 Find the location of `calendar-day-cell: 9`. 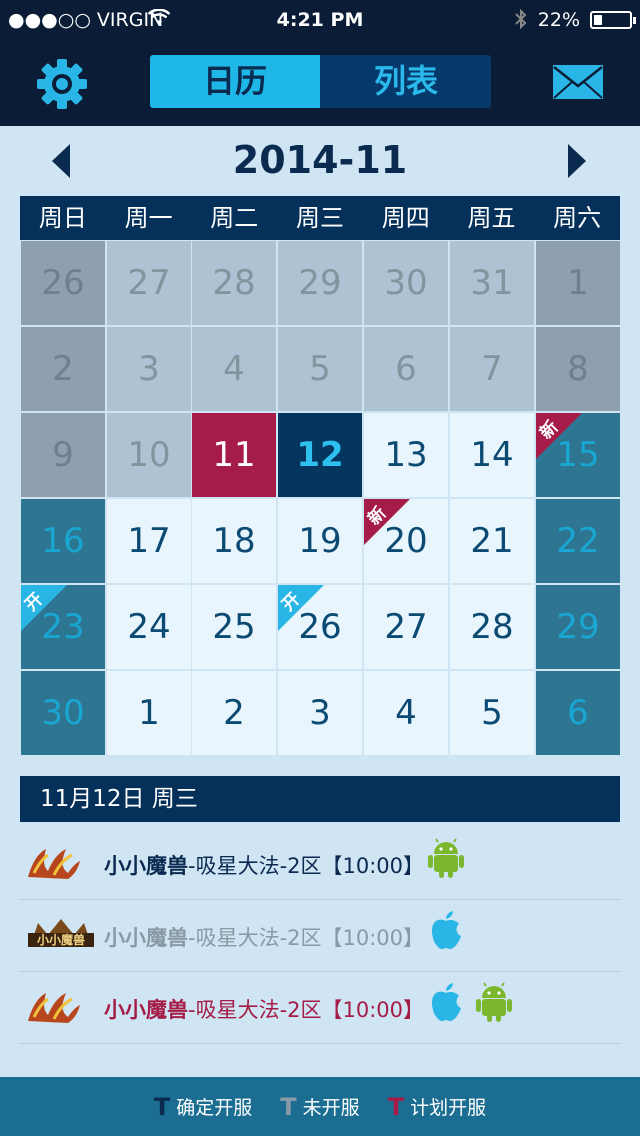

calendar-day-cell: 9 is located at coordinates (63, 455).